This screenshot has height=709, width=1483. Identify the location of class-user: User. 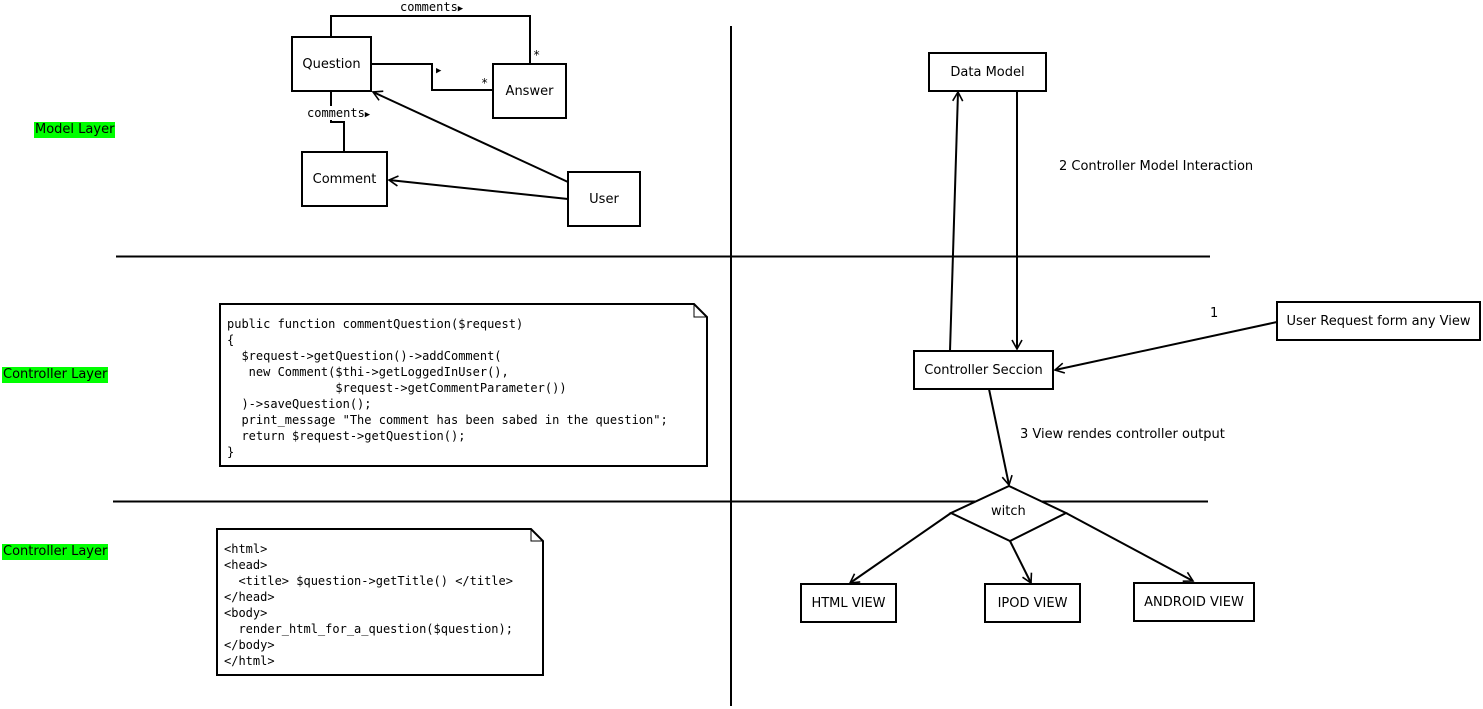
(604, 199).